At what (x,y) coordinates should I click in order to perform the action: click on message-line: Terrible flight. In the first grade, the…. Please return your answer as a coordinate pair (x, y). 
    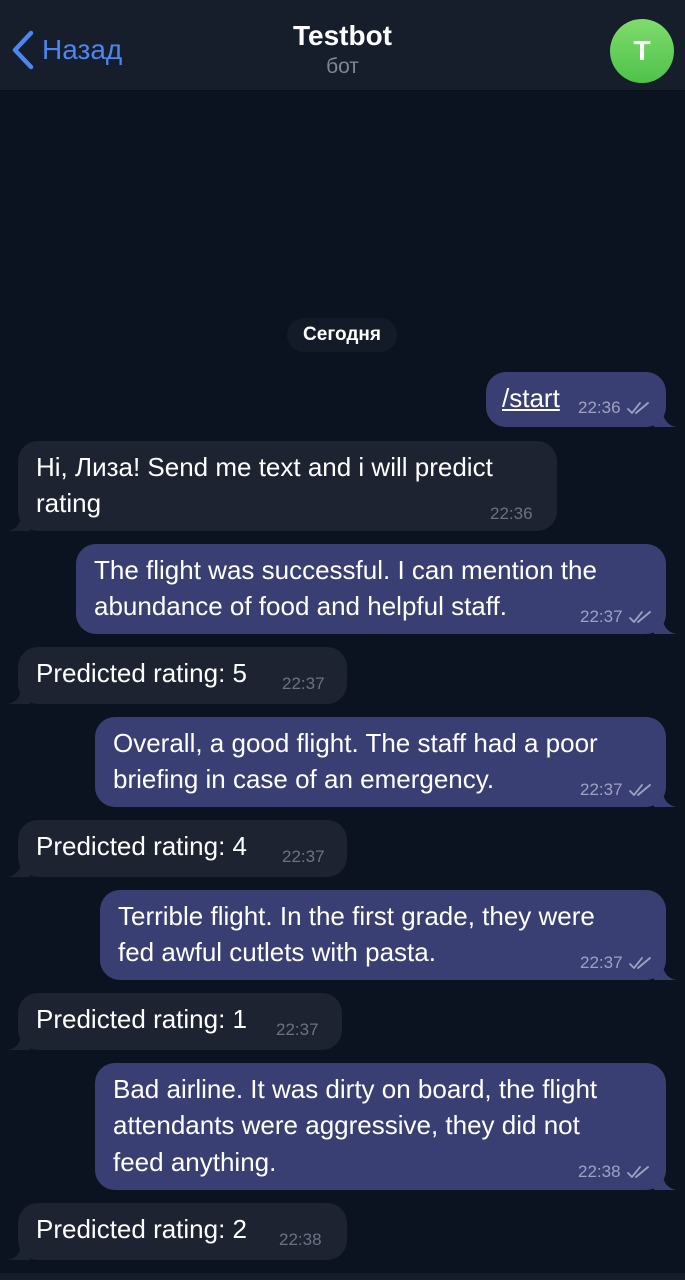
    Looking at the image, I should click on (356, 916).